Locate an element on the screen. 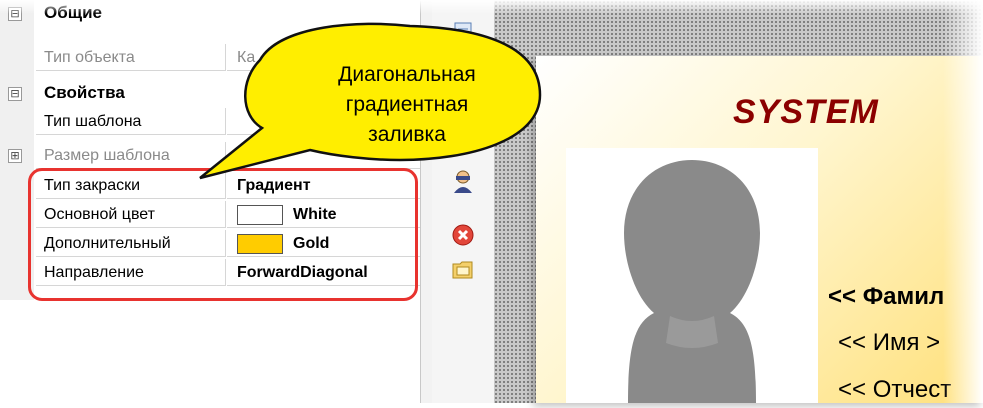 Image resolution: width=983 pixels, height=408 pixels. callout-line: Диагональная is located at coordinates (407, 74).